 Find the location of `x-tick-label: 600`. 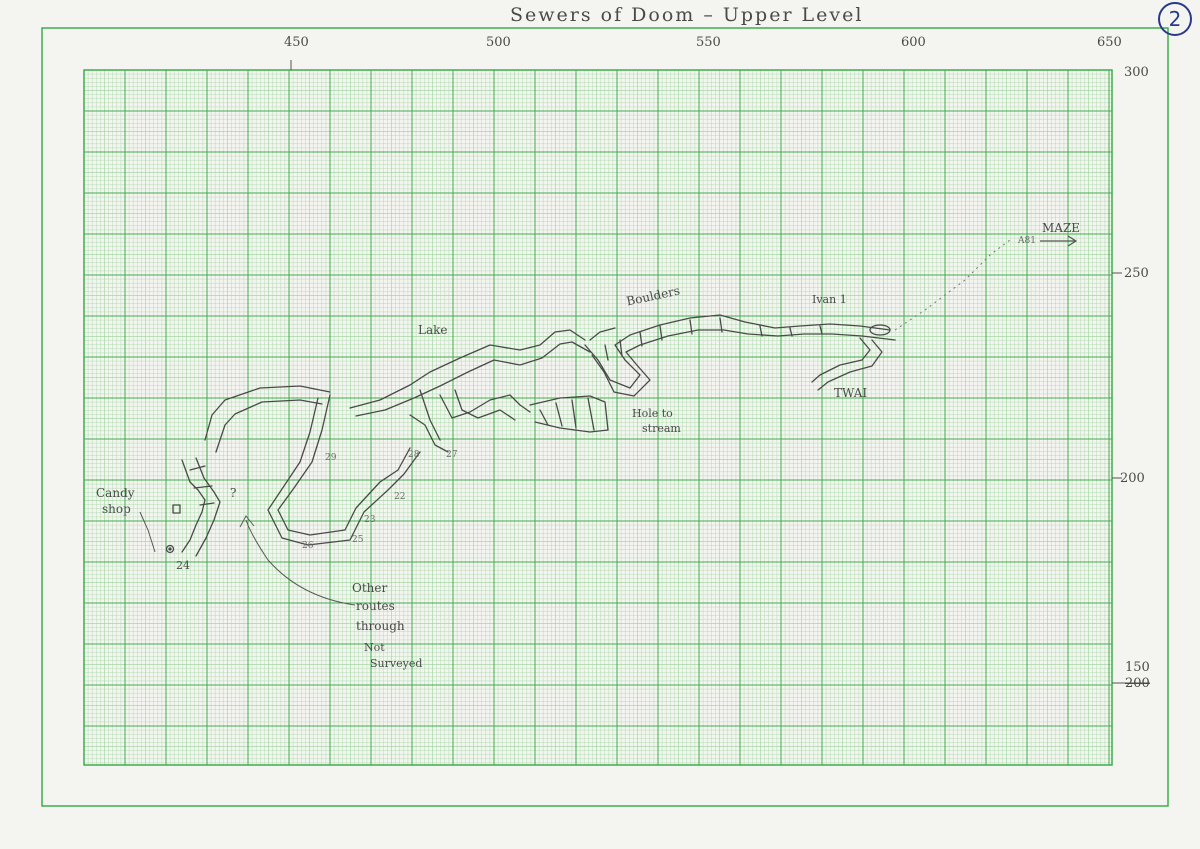

x-tick-label: 600 is located at coordinates (913, 42).